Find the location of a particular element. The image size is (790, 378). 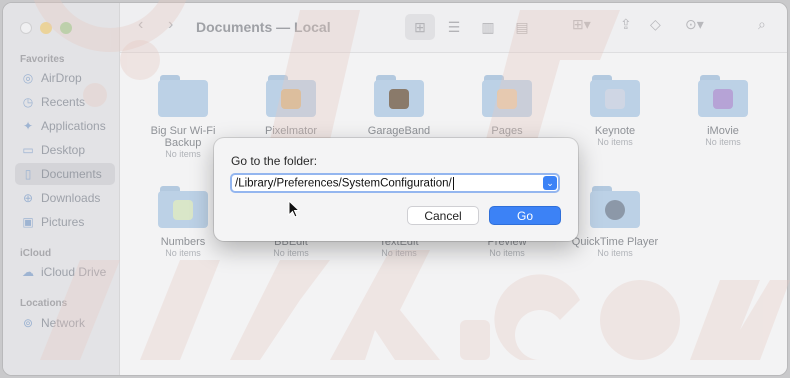

sidebar-item-label: Recents is located at coordinates (63, 102).